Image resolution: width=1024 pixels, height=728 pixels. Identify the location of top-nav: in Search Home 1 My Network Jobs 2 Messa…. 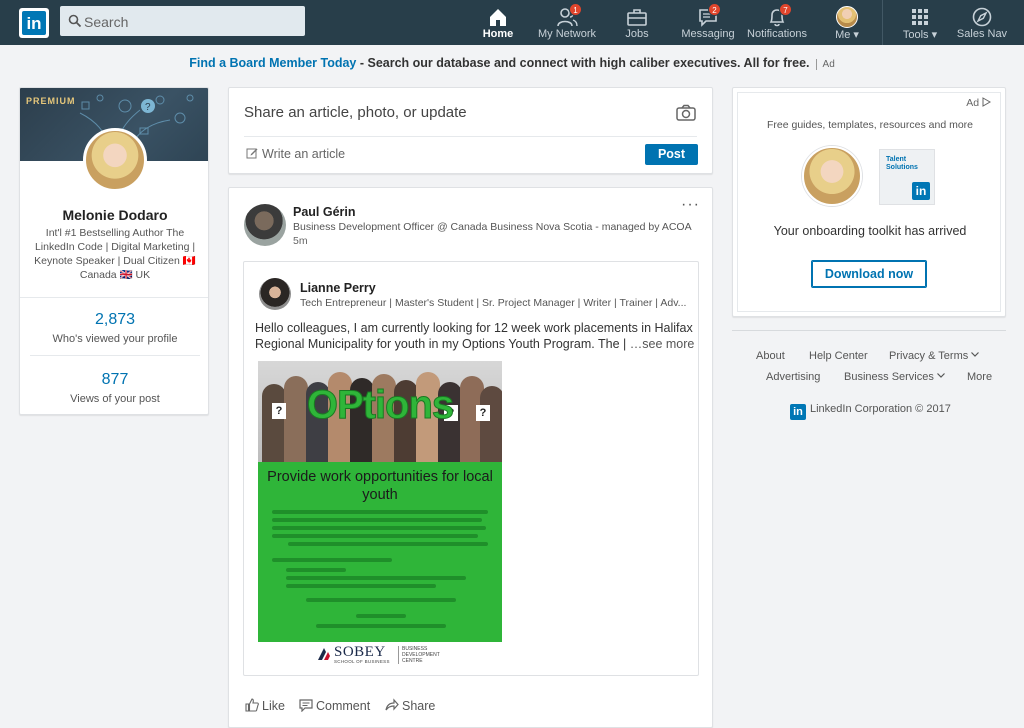
(512, 22).